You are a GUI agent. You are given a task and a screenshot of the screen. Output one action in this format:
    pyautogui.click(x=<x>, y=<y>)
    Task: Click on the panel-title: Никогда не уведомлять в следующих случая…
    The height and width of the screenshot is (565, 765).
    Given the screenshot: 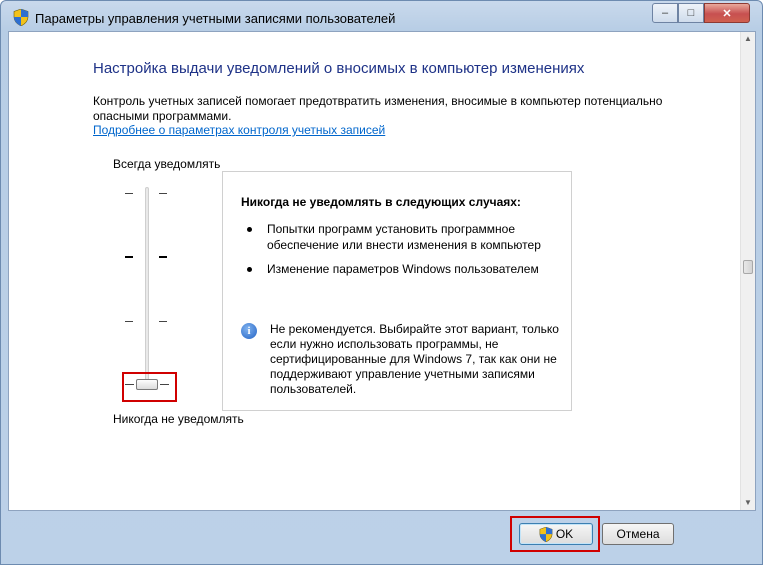 What is the action you would take?
    pyautogui.click(x=381, y=202)
    